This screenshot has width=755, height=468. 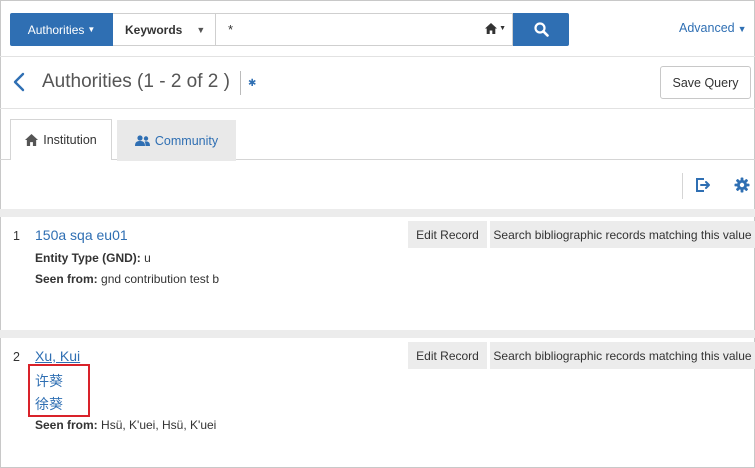 I want to click on advanced-search-link: Advanced ▼, so click(x=713, y=28).